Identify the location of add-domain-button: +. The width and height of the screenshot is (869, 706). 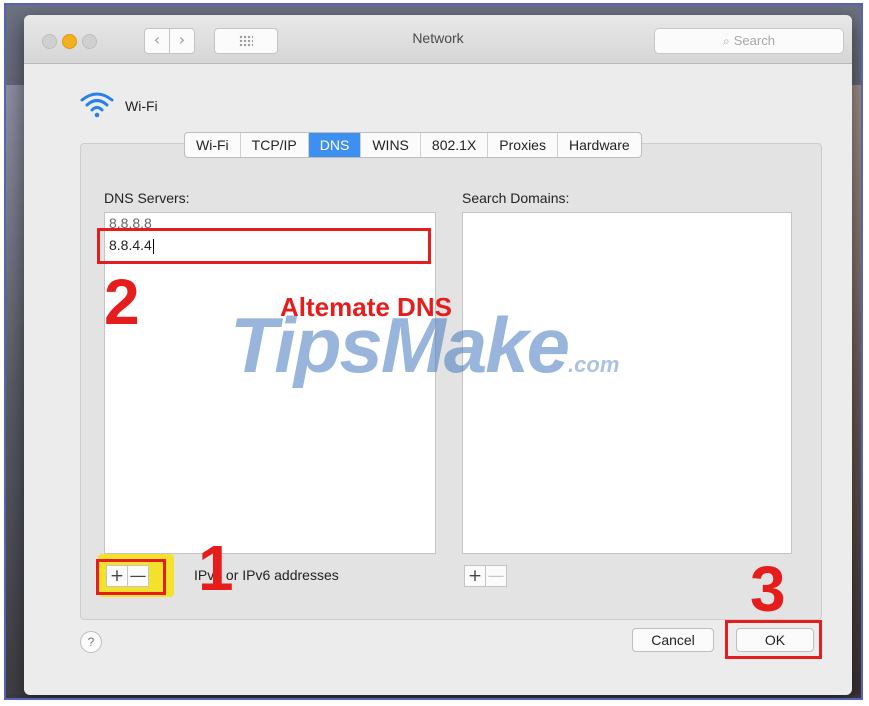
(475, 576).